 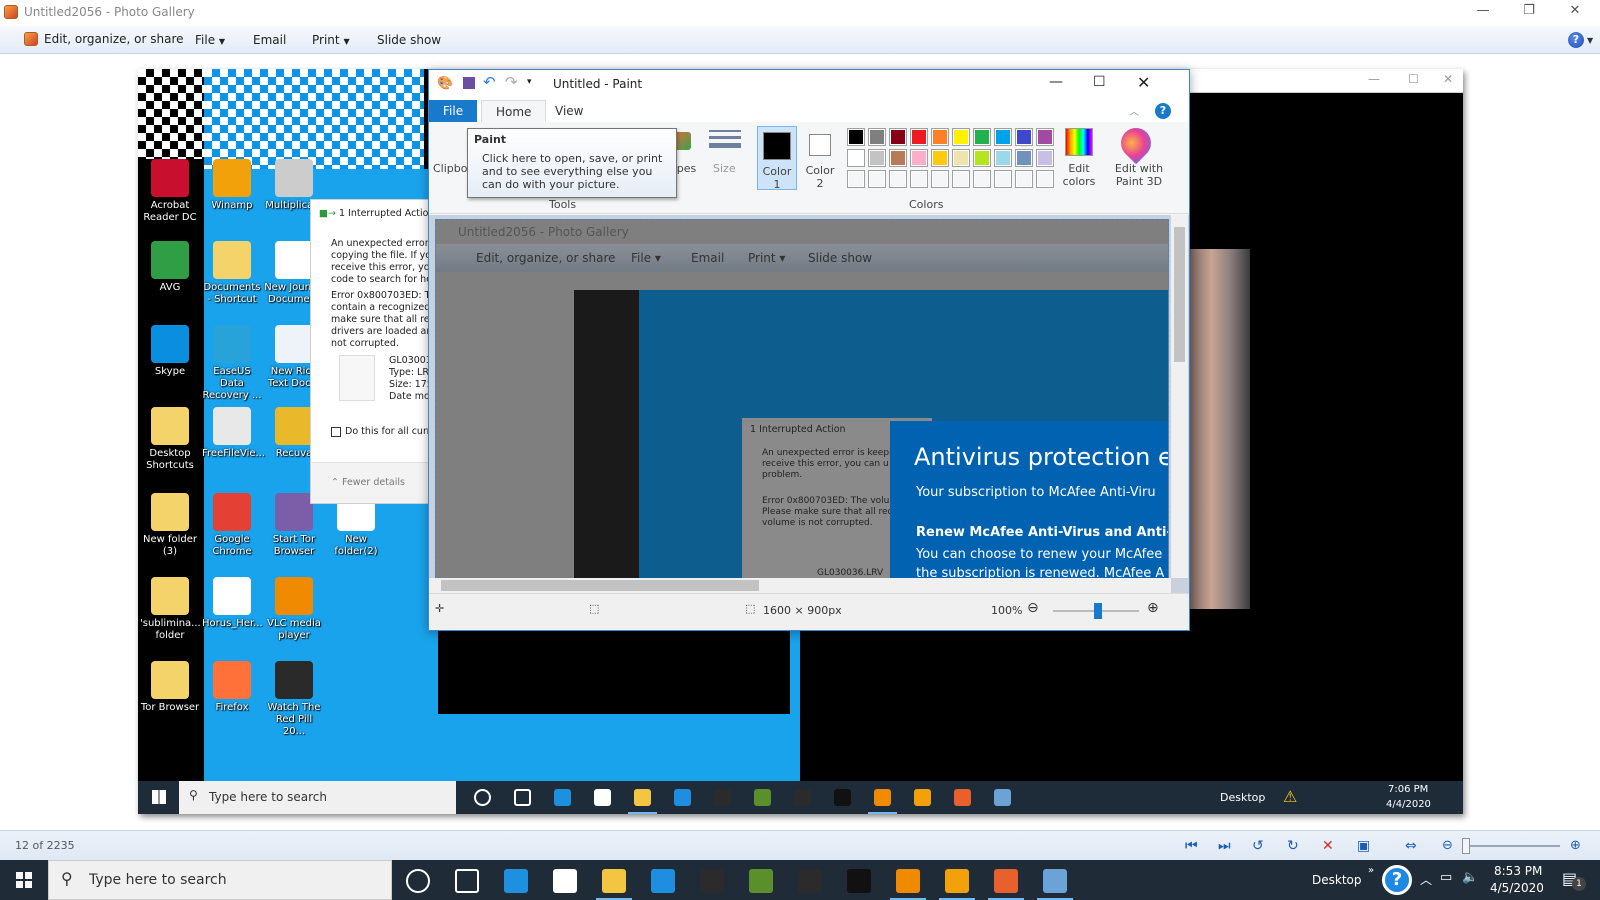 What do you see at coordinates (1258, 846) in the screenshot?
I see `rotate-left-button: ↺` at bounding box center [1258, 846].